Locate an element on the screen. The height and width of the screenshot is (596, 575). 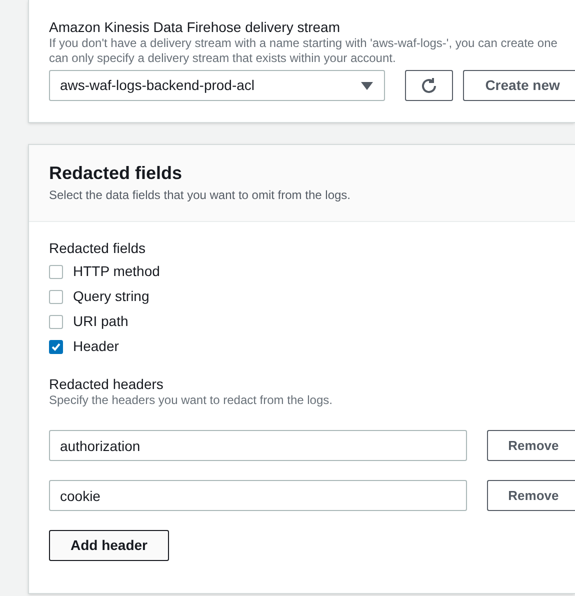
checkbox-label: Header is located at coordinates (96, 346).